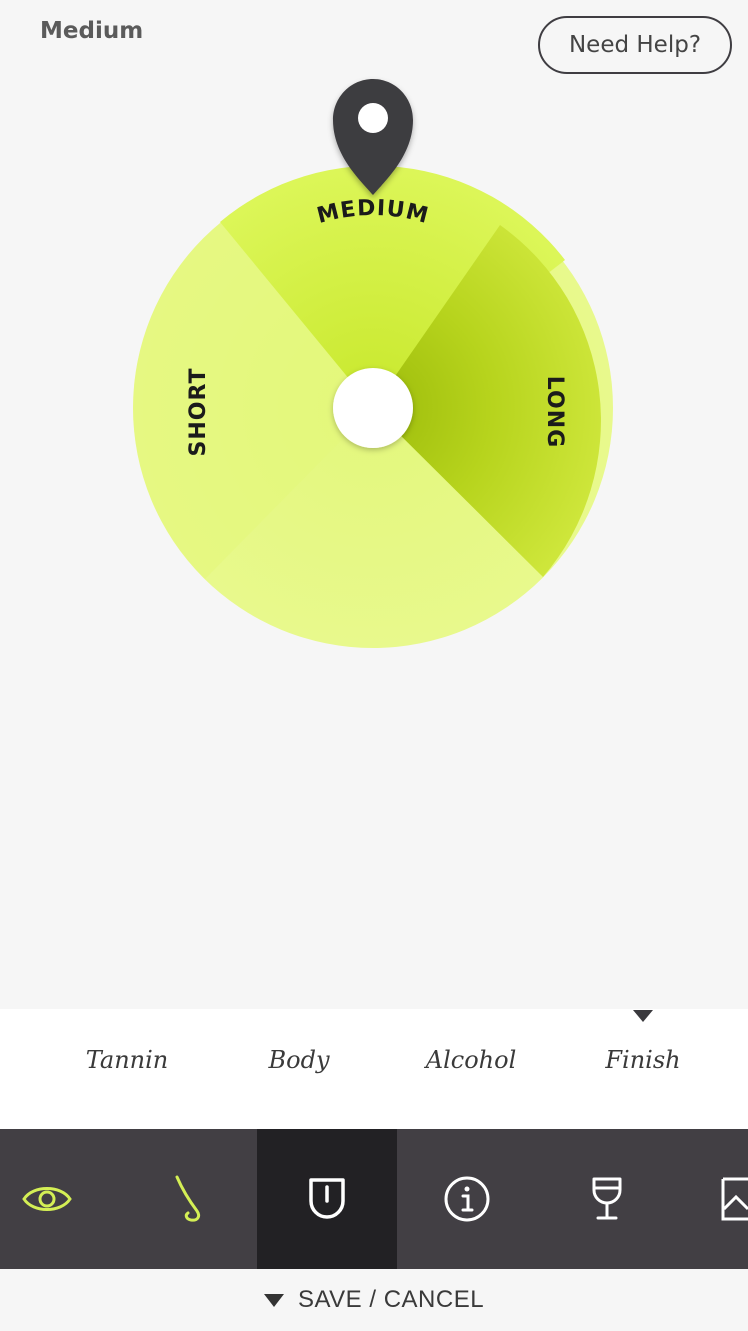  What do you see at coordinates (373, 408) in the screenshot?
I see `wheel-center-hole` at bounding box center [373, 408].